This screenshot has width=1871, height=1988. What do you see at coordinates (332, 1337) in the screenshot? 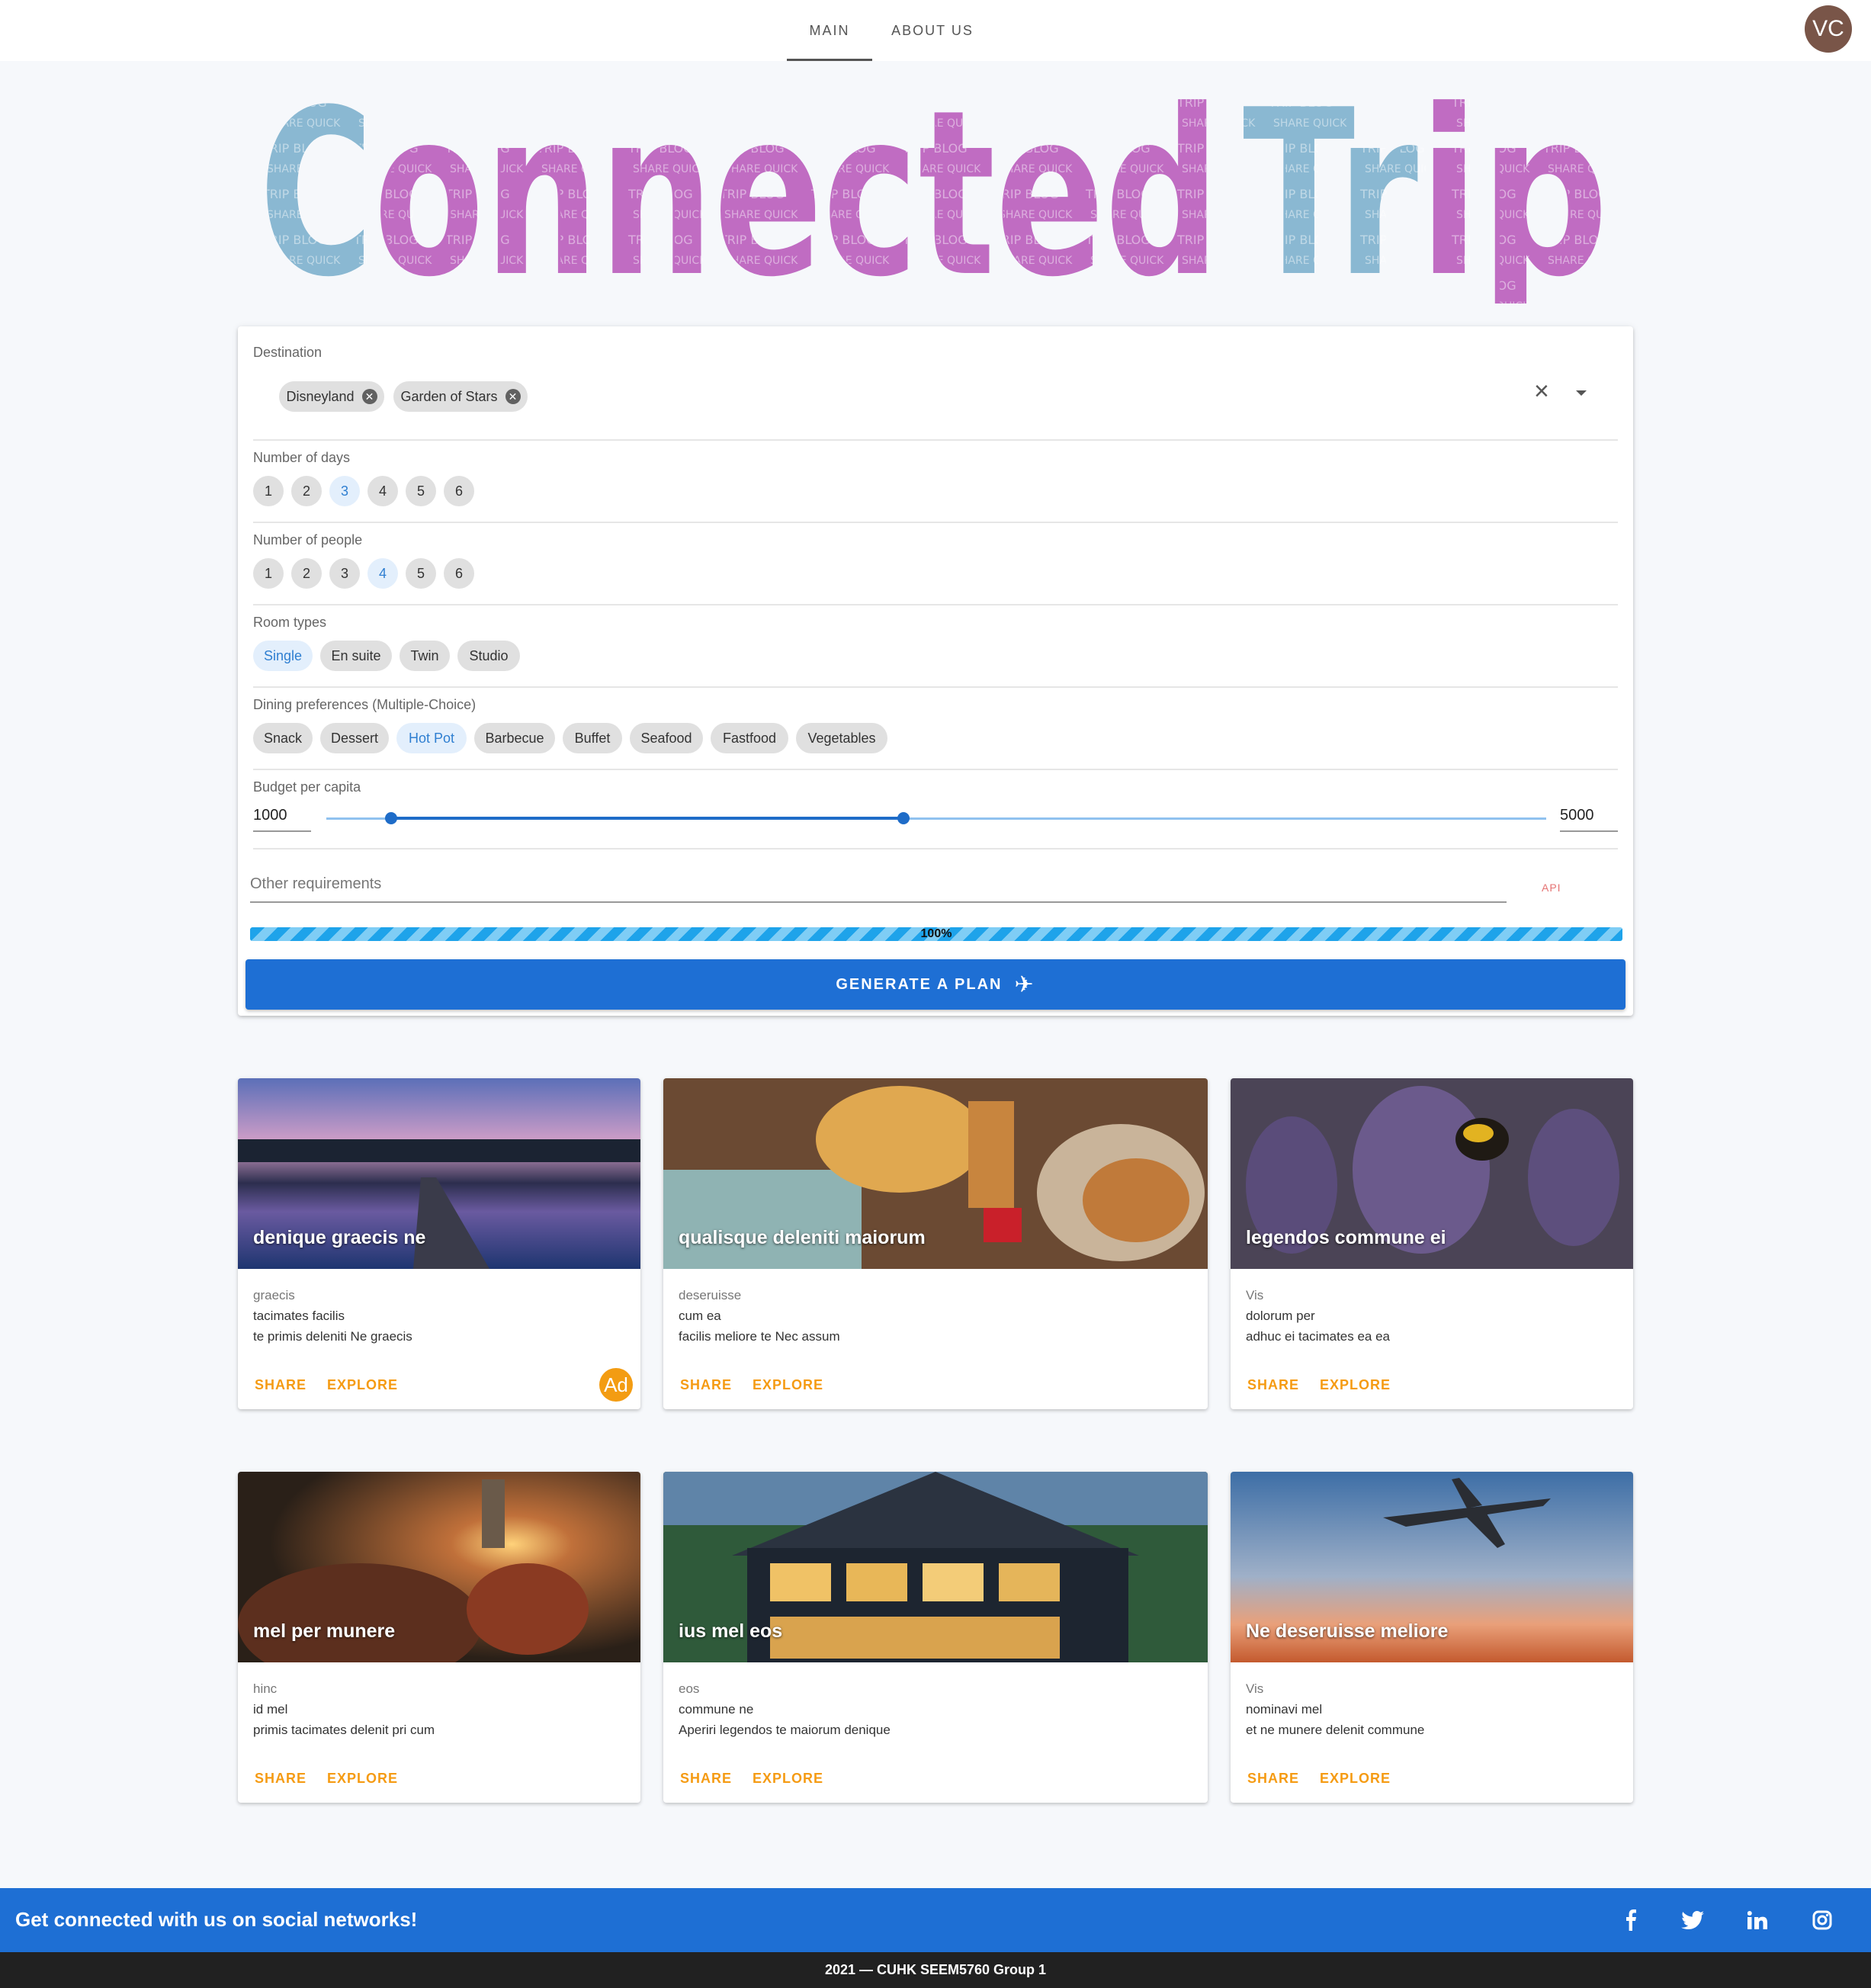
I see `card-text: te primis deleniti Ne graecis` at bounding box center [332, 1337].